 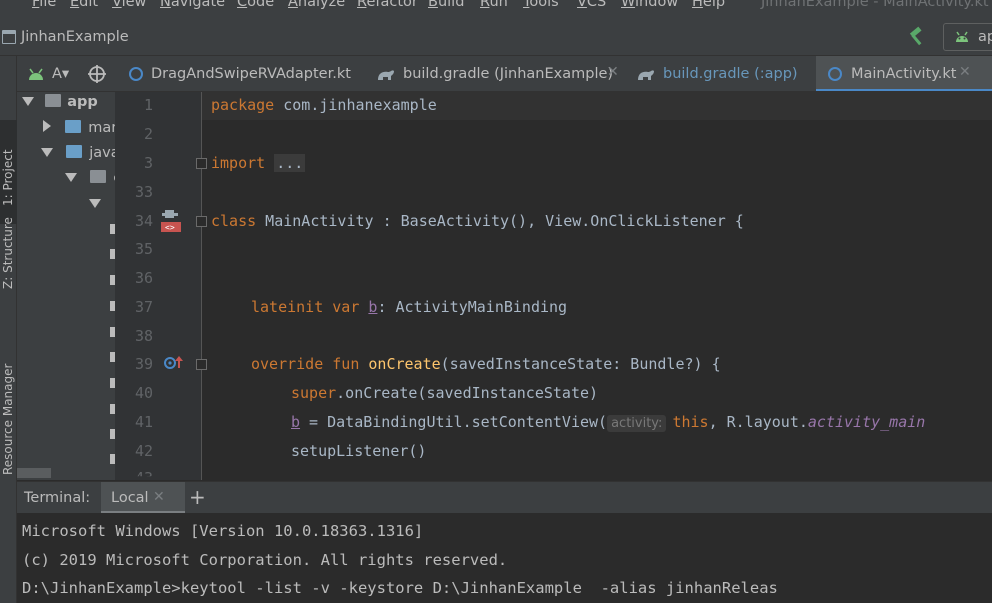 What do you see at coordinates (234, 221) in the screenshot?
I see `keyword: class` at bounding box center [234, 221].